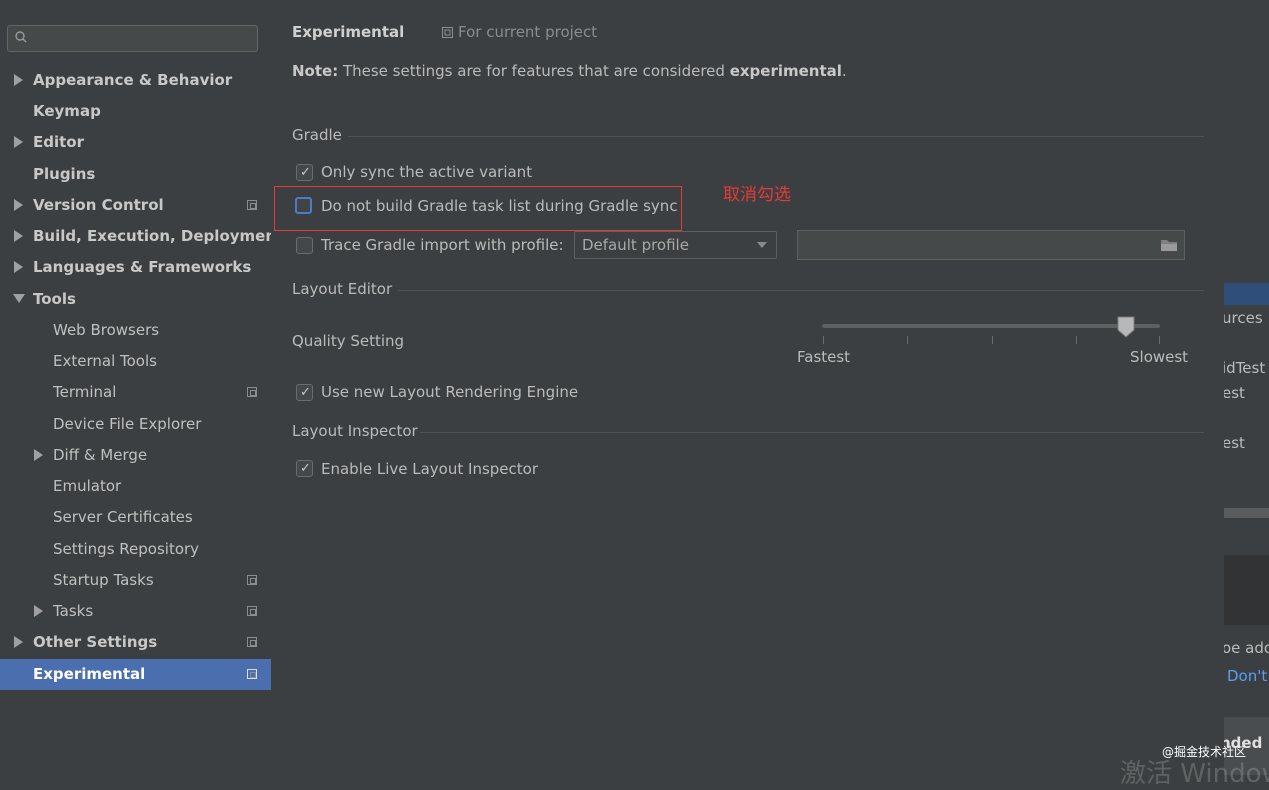  Describe the element at coordinates (1169, 245) in the screenshot. I see `folder-icon` at that location.